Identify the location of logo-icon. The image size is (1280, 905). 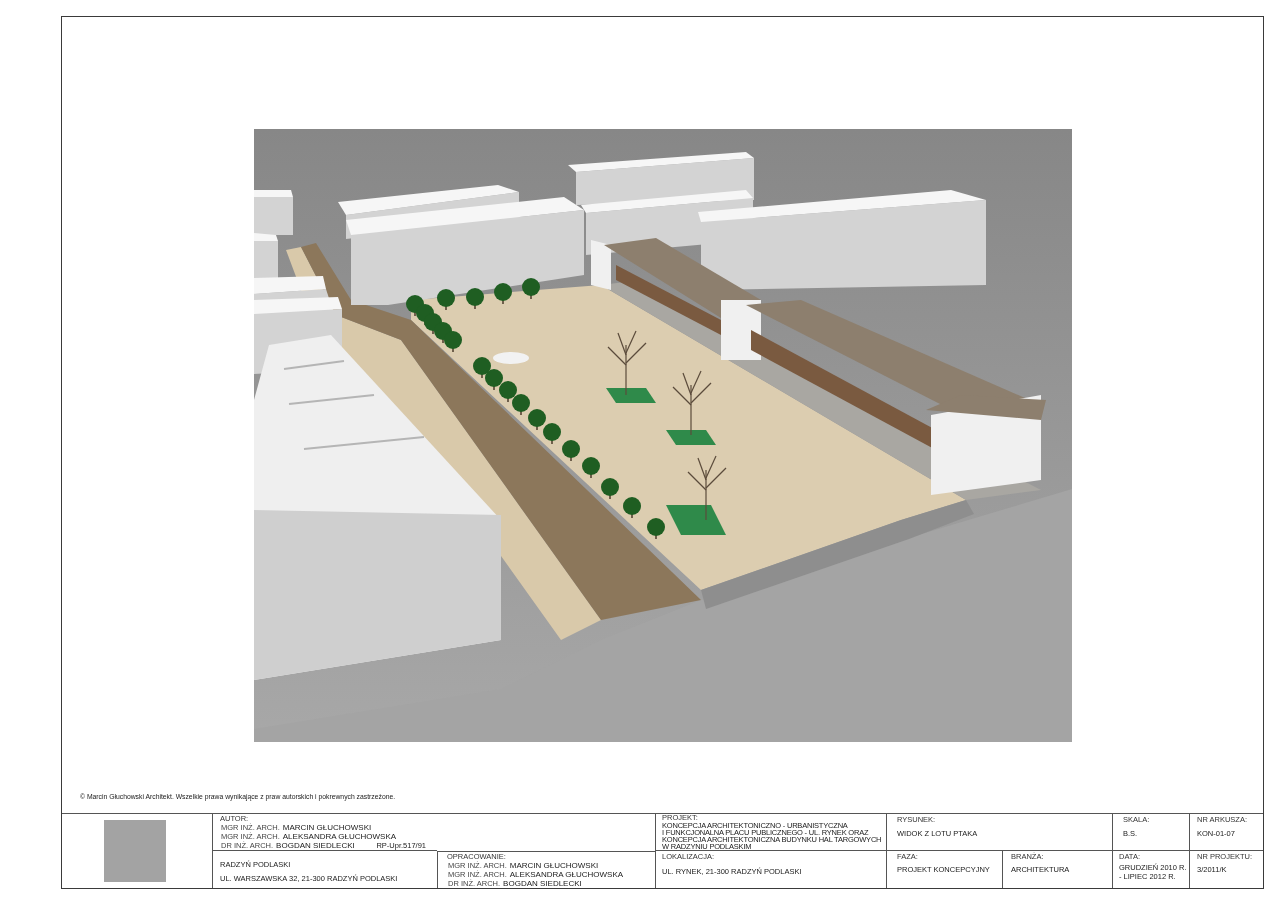
(135, 851).